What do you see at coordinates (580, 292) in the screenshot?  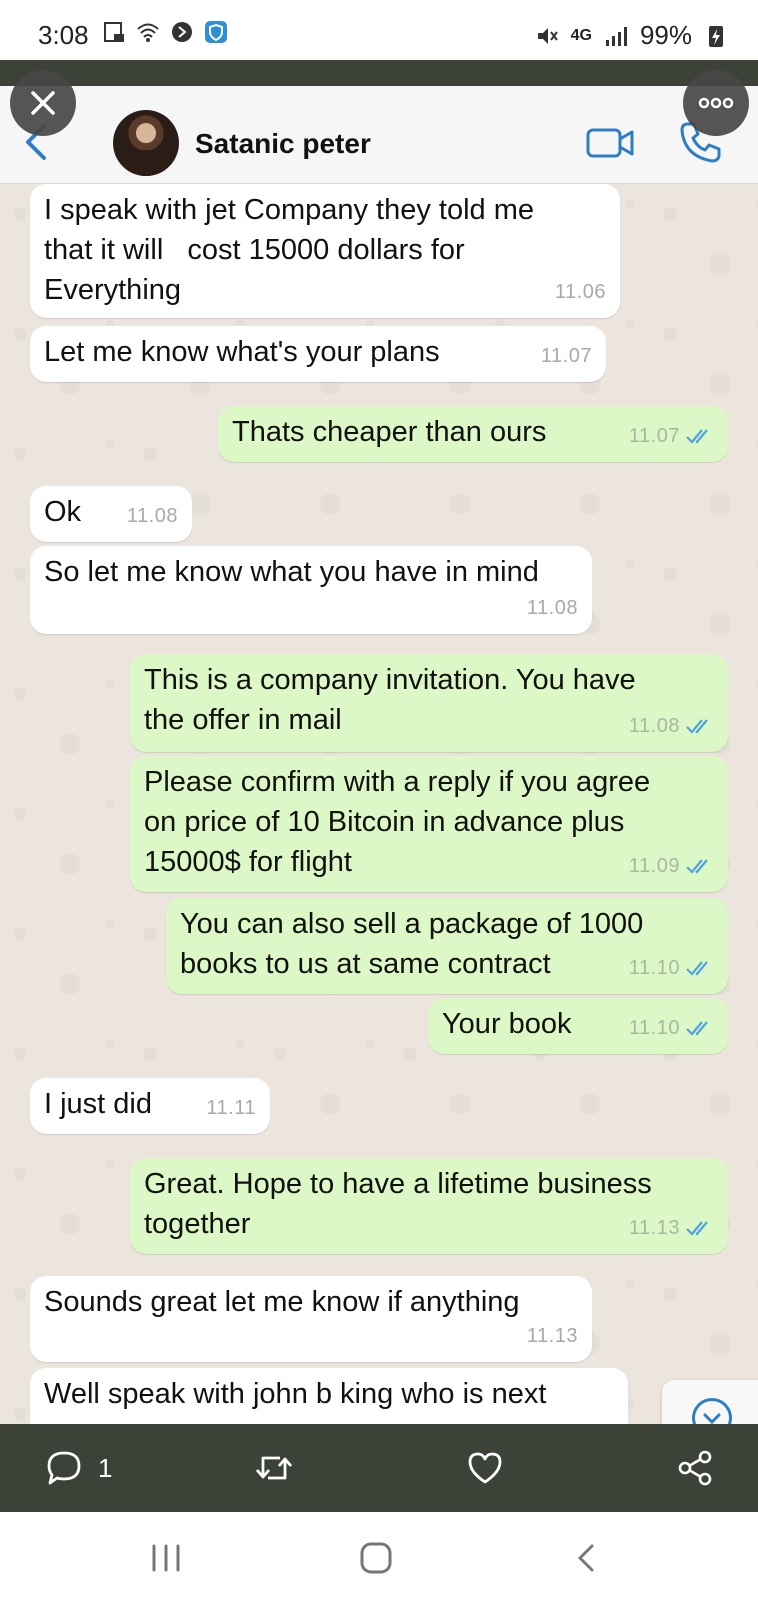 I see `message-time: 11.06` at bounding box center [580, 292].